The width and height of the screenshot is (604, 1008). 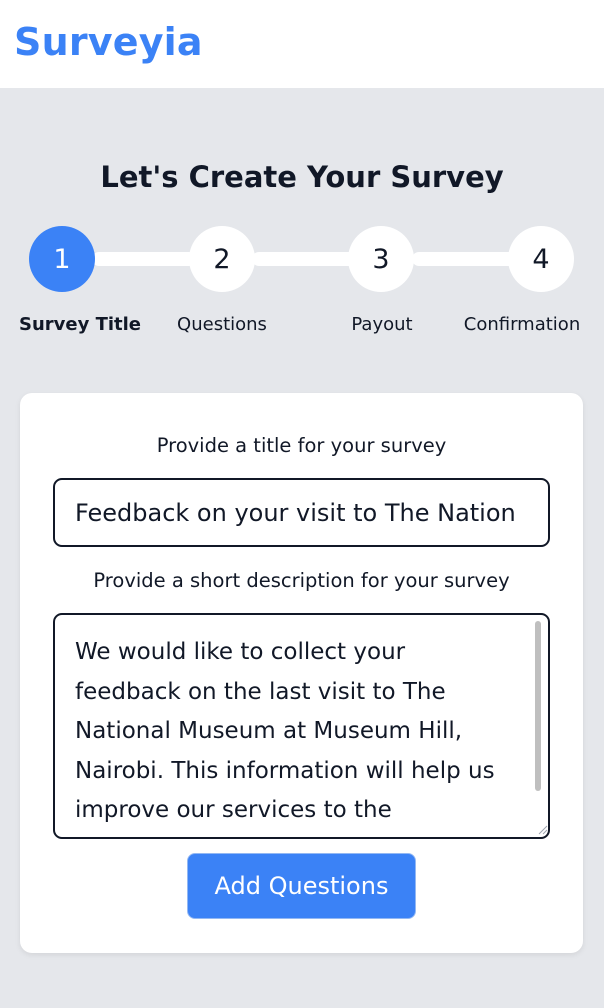 I want to click on step-1-label: Survey Title, so click(x=80, y=324).